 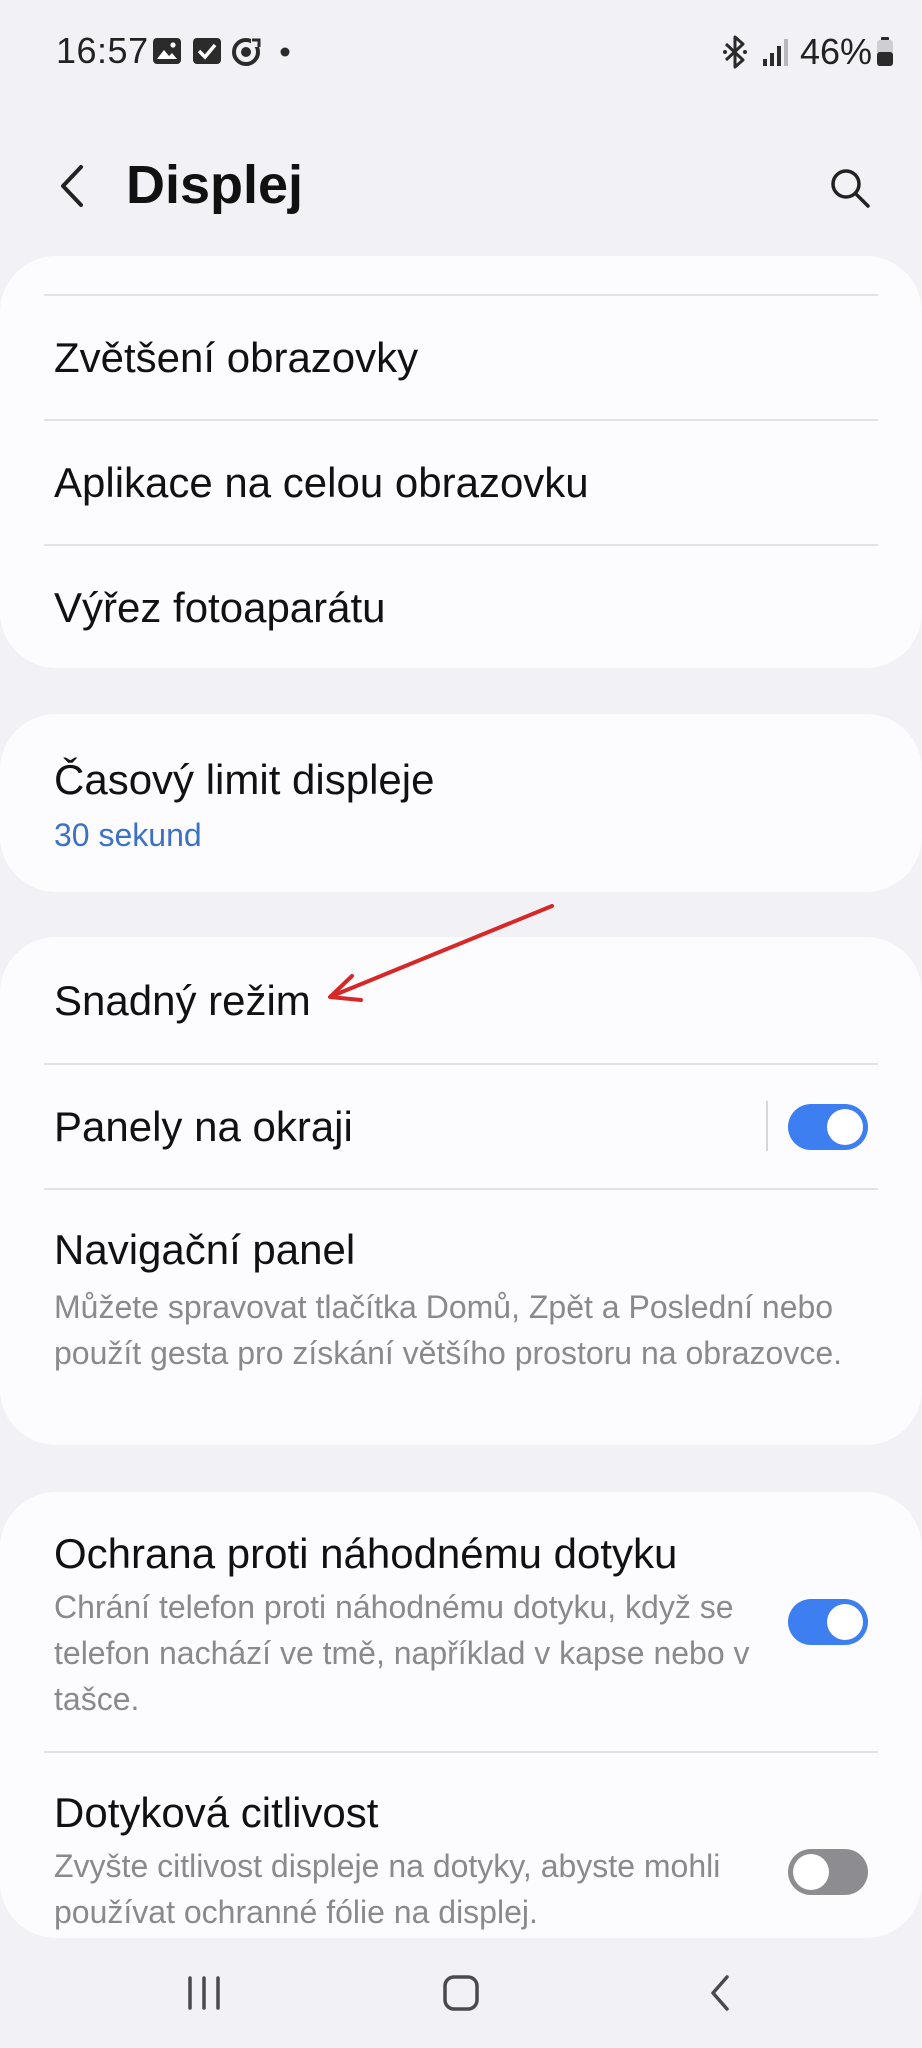 What do you see at coordinates (461, 1127) in the screenshot?
I see `edge-panels-item: Panely na okraji` at bounding box center [461, 1127].